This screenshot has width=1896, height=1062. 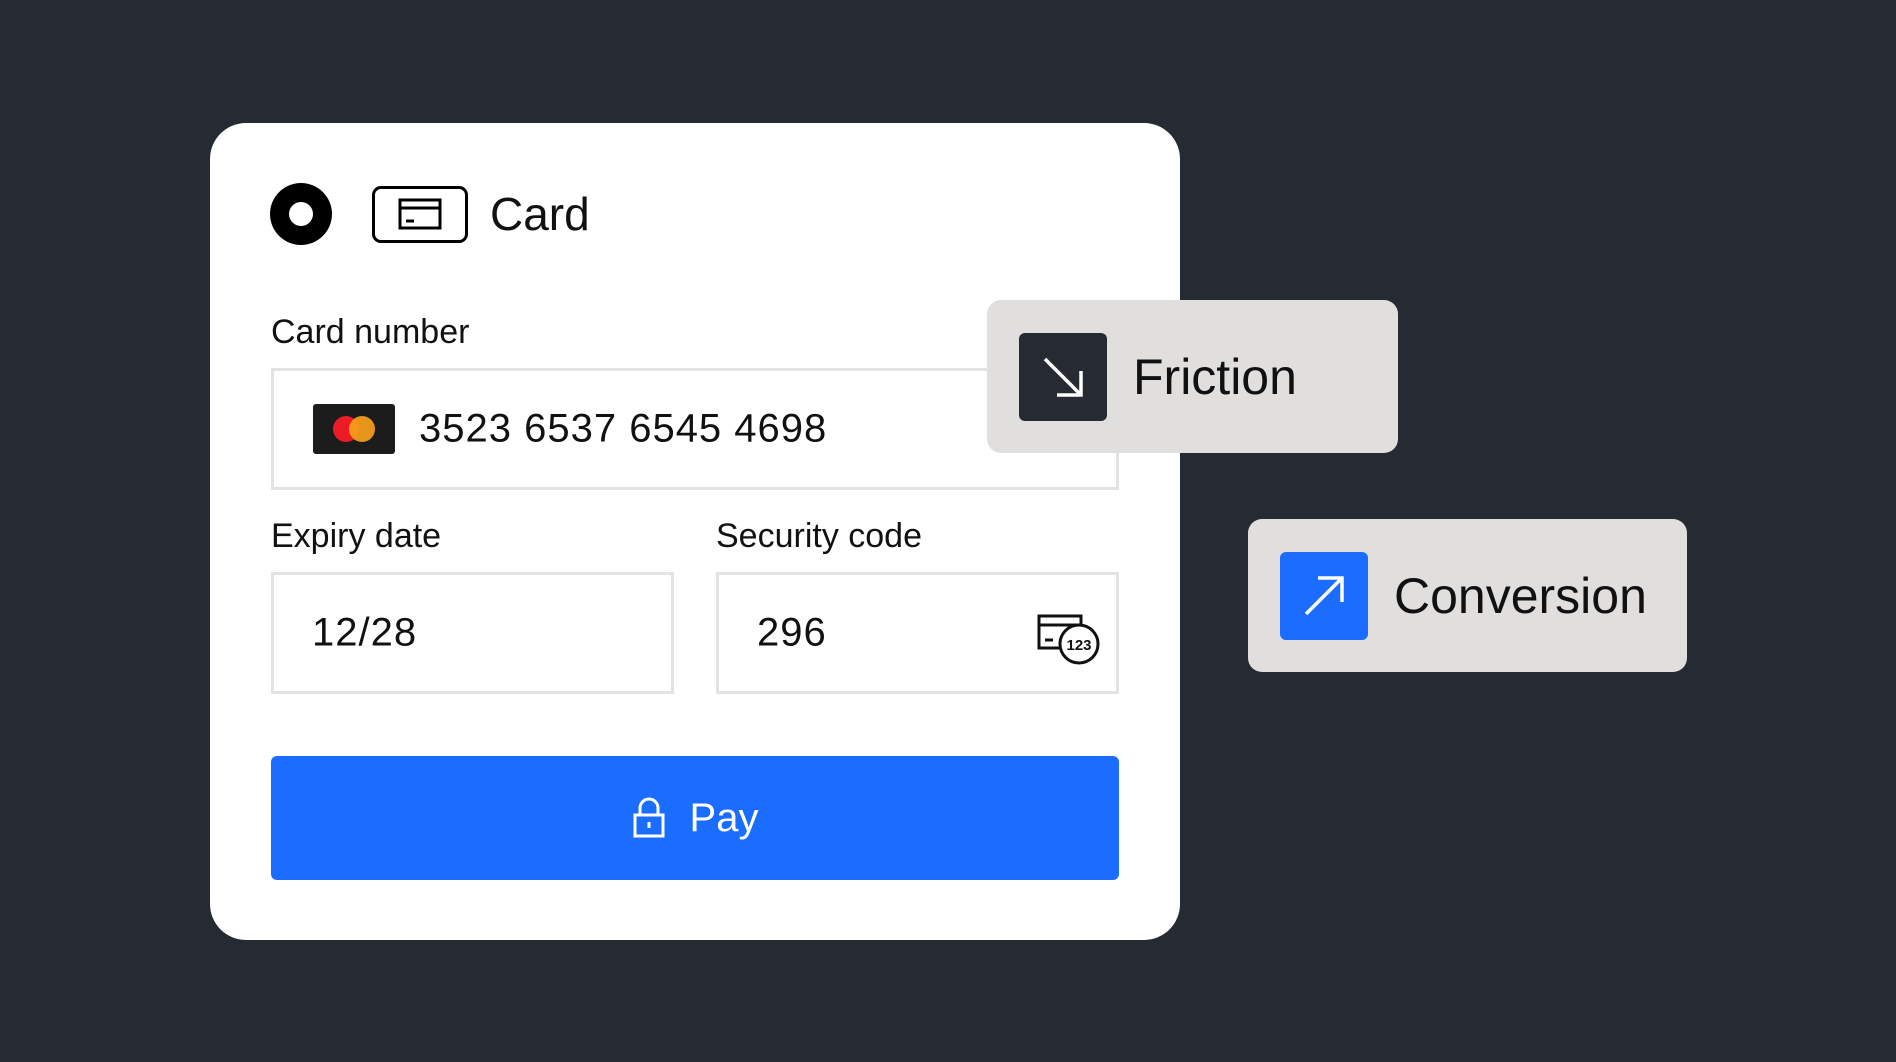 What do you see at coordinates (792, 632) in the screenshot?
I see `security-code-value: 296` at bounding box center [792, 632].